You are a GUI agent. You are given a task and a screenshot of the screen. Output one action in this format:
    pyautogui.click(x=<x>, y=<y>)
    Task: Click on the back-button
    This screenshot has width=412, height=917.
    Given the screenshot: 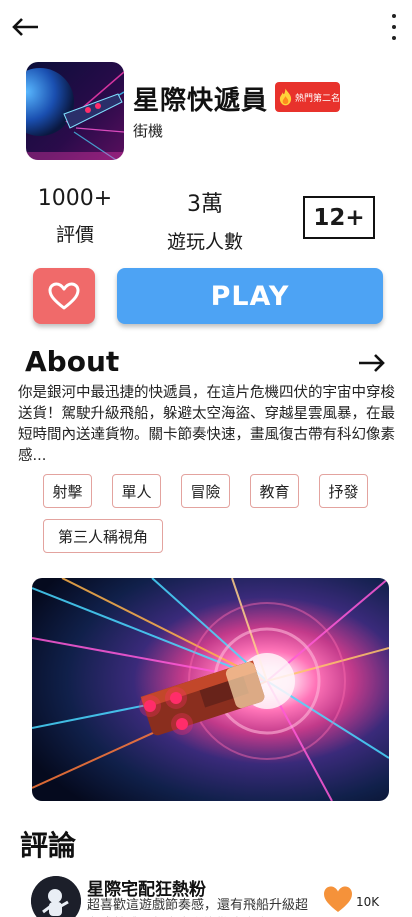 What is the action you would take?
    pyautogui.click(x=26, y=27)
    